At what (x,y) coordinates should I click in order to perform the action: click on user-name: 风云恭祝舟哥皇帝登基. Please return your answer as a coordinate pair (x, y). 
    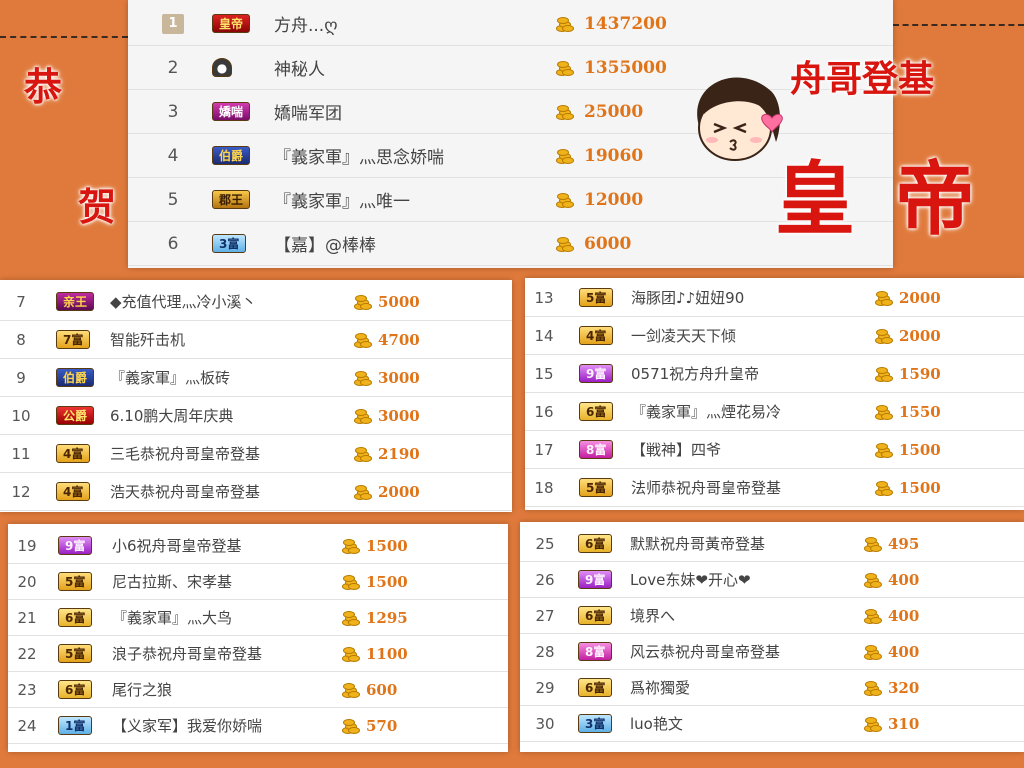
    Looking at the image, I should click on (705, 651).